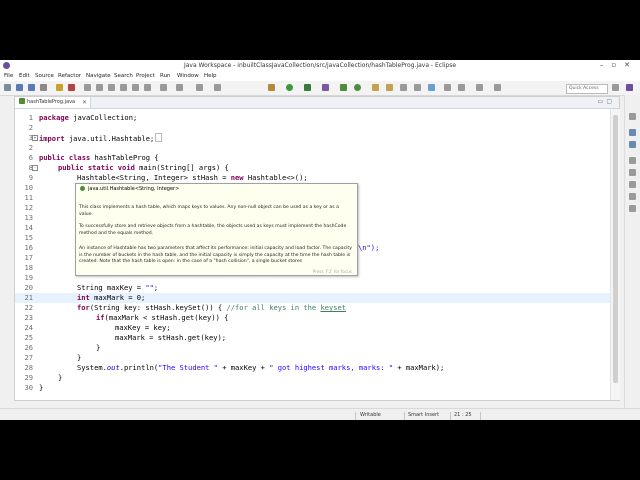 The image size is (640, 480). What do you see at coordinates (28, 277) in the screenshot?
I see `line-number: 19` at bounding box center [28, 277].